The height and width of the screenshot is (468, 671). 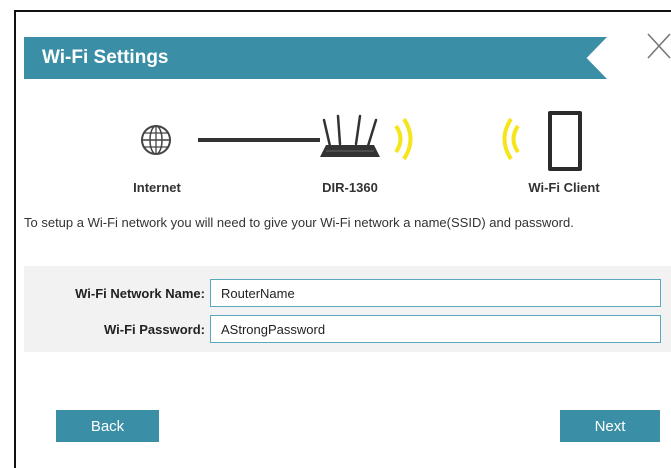 I want to click on password-input, so click(x=435, y=329).